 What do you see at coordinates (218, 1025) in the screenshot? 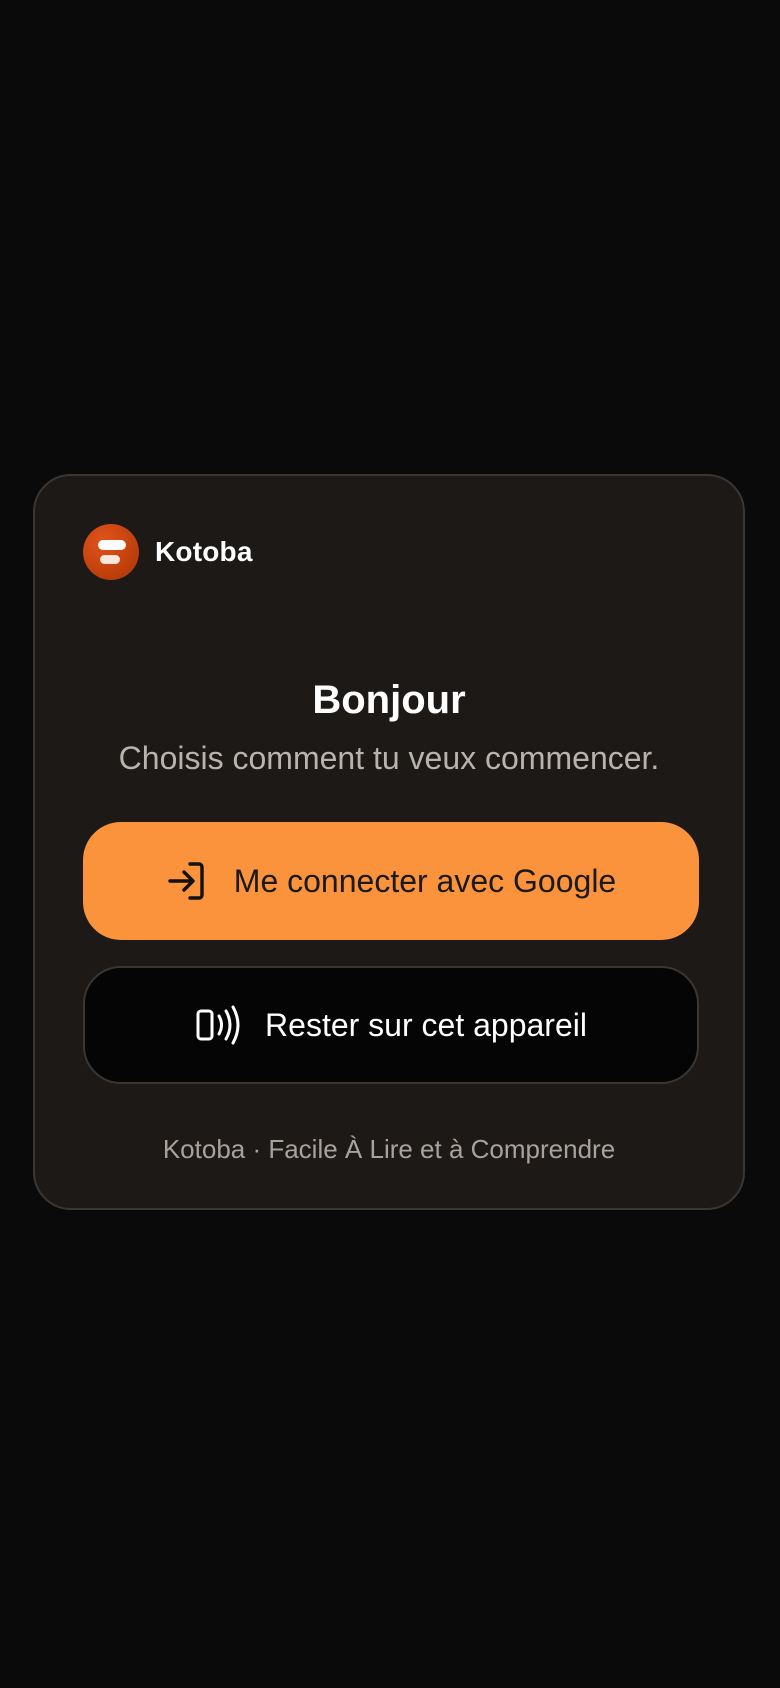
I see `device-signal-icon` at bounding box center [218, 1025].